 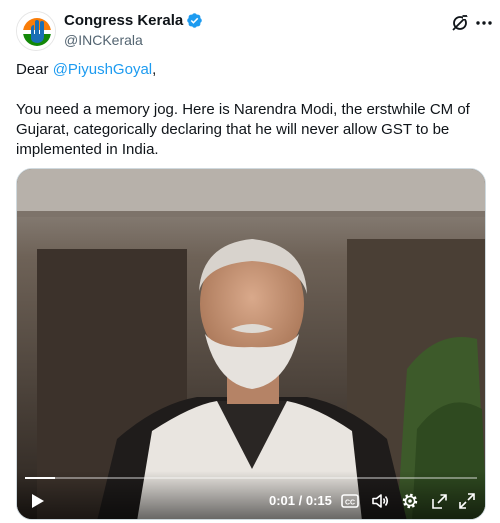 I want to click on captions-label: CC, so click(x=350, y=503).